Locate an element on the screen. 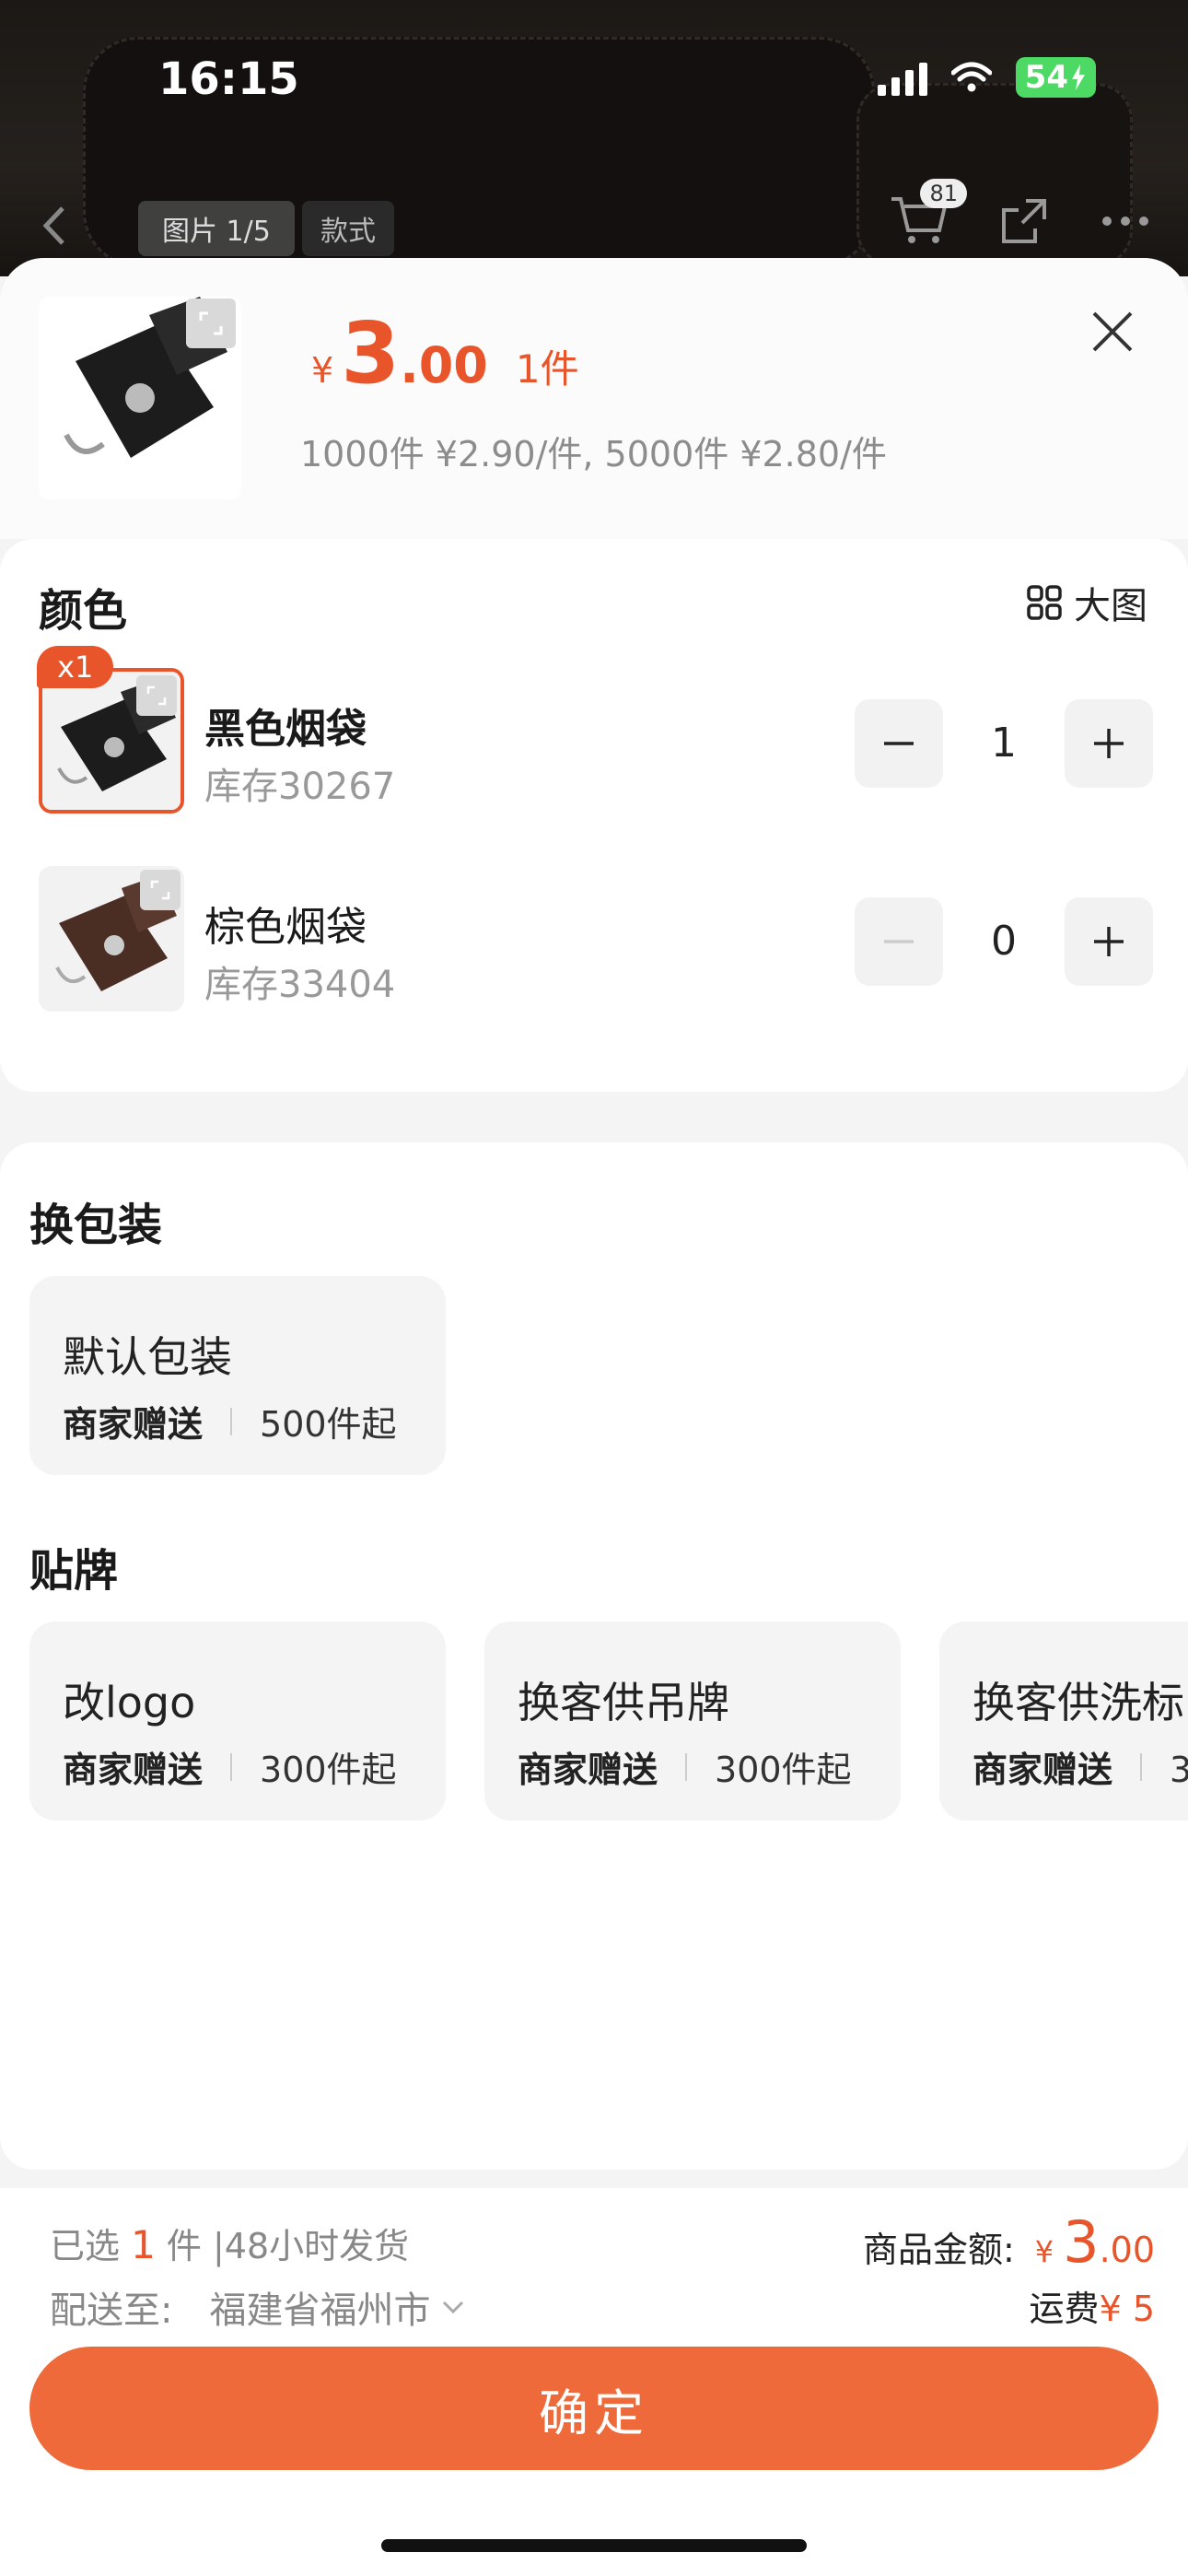 Image resolution: width=1188 pixels, height=2576 pixels. selected-count: 1 is located at coordinates (143, 2244).